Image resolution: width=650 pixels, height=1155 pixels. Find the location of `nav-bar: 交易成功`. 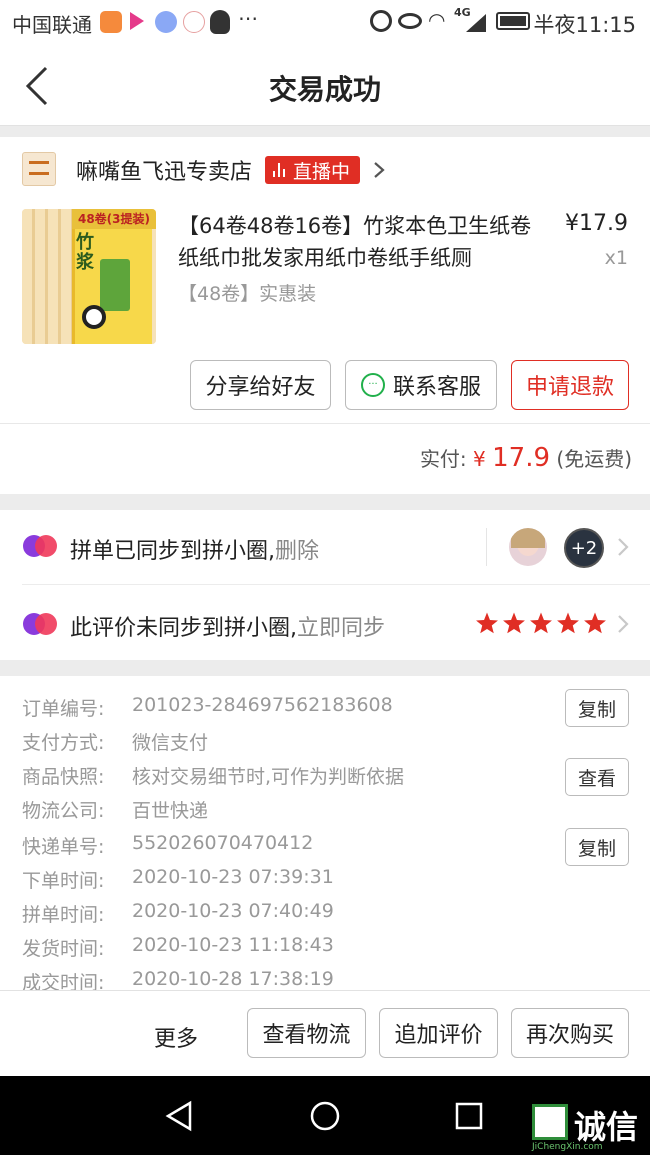

nav-bar: 交易成功 is located at coordinates (325, 85).